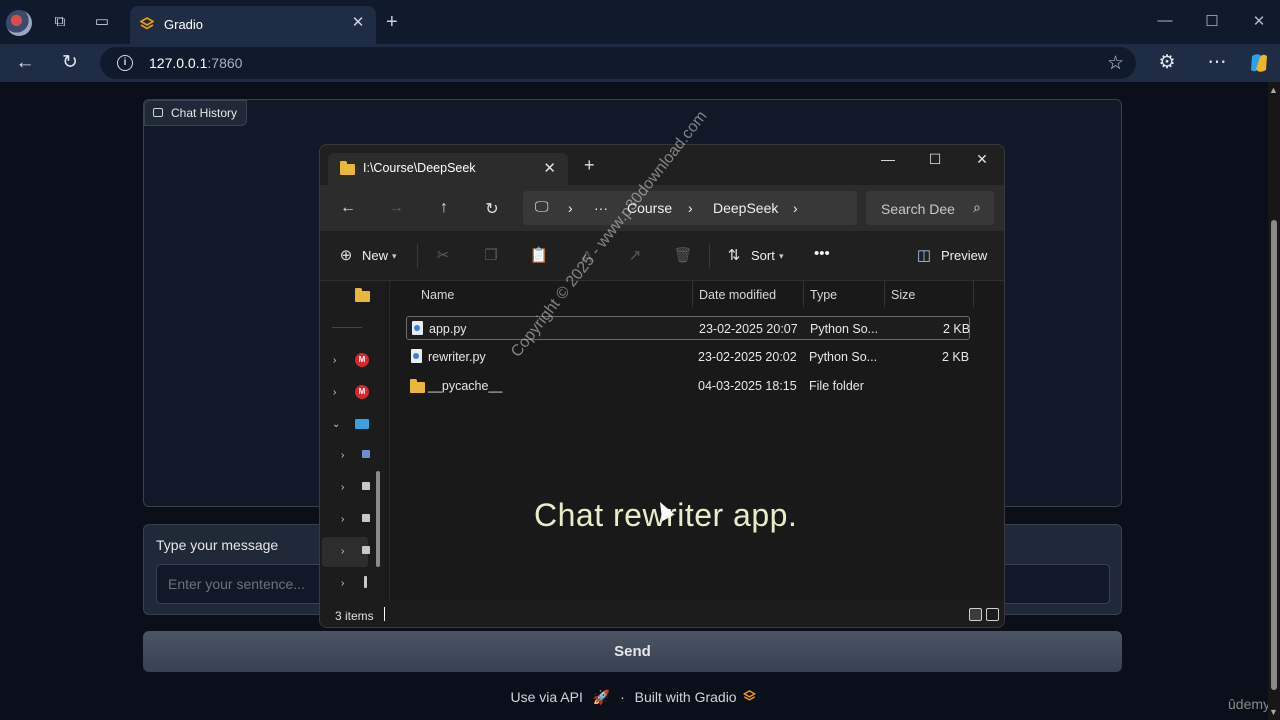 This screenshot has width=1280, height=720. Describe the element at coordinates (975, 614) in the screenshot. I see `details-view-icon` at that location.